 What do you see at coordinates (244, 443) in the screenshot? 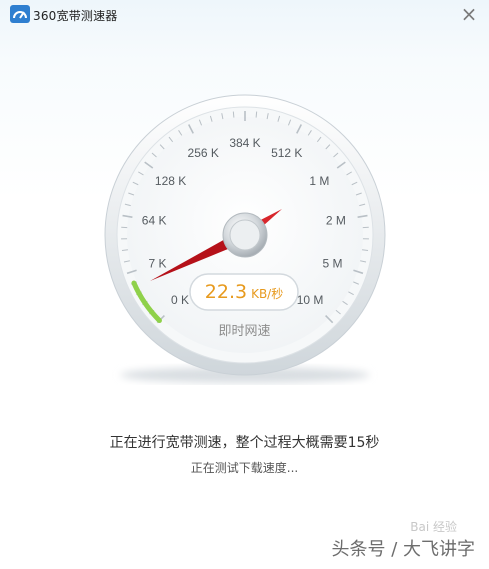
I see `status-message: 正在进行宽带测速，整个过程大概需要15秒` at bounding box center [244, 443].